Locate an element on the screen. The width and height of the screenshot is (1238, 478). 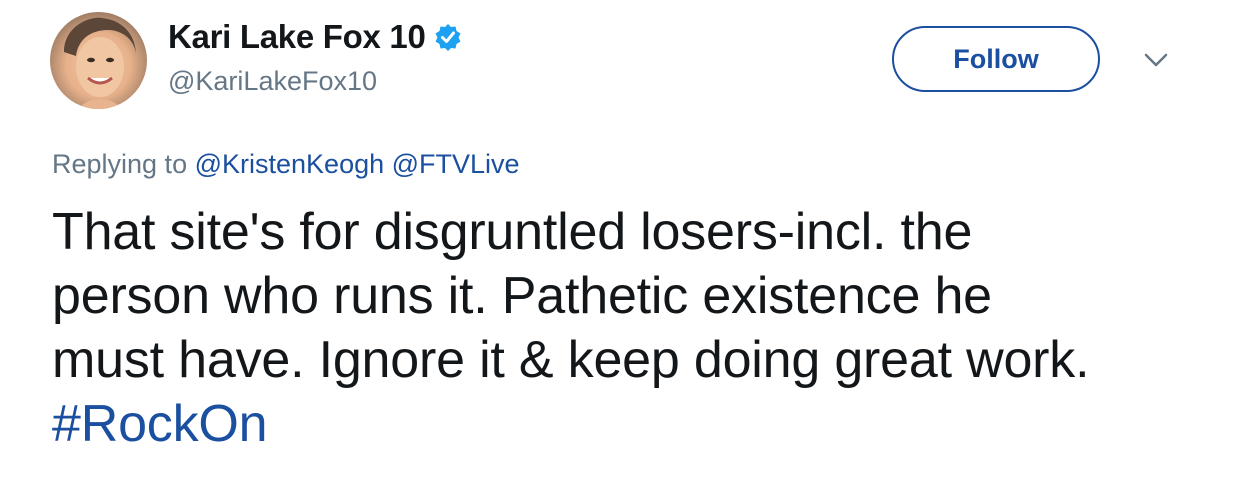
mention-link: @FTVLive is located at coordinates (456, 164).